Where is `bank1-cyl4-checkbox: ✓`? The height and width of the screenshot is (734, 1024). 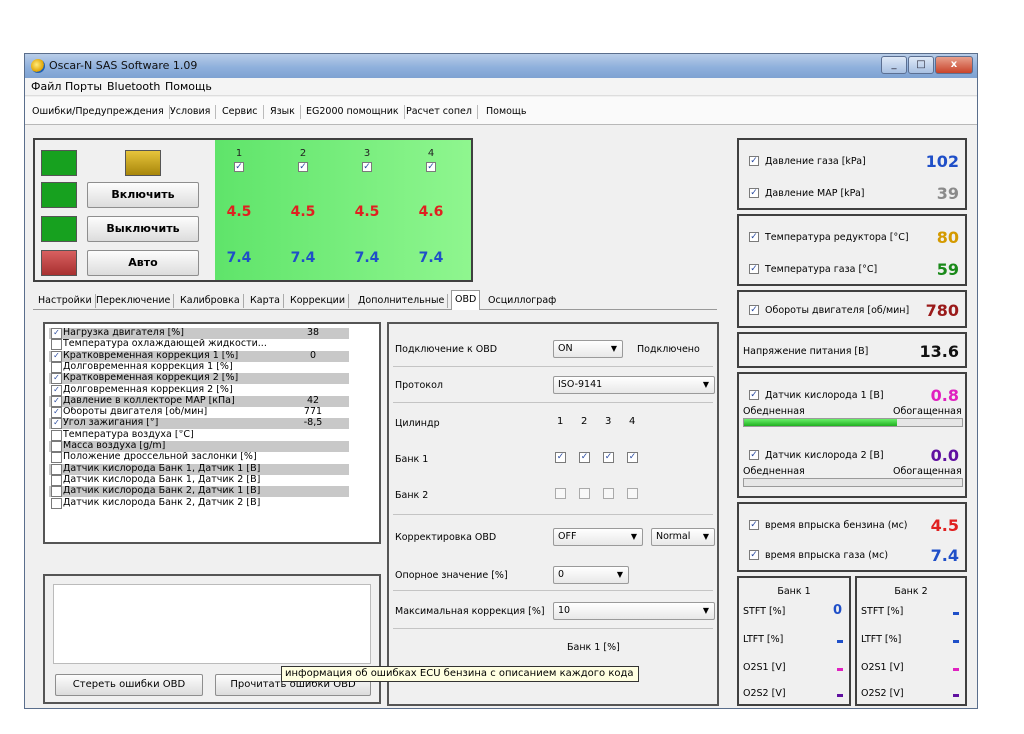
bank1-cyl4-checkbox: ✓ is located at coordinates (632, 457).